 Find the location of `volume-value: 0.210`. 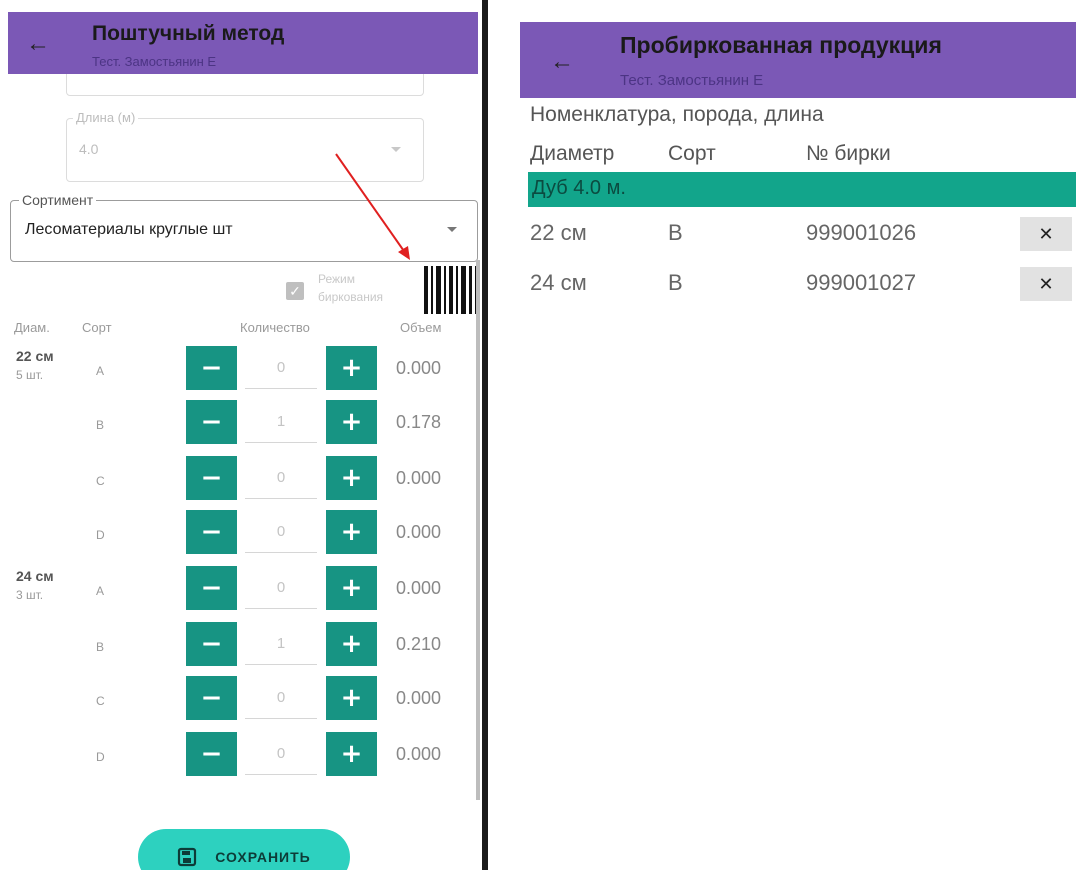

volume-value: 0.210 is located at coordinates (419, 644).